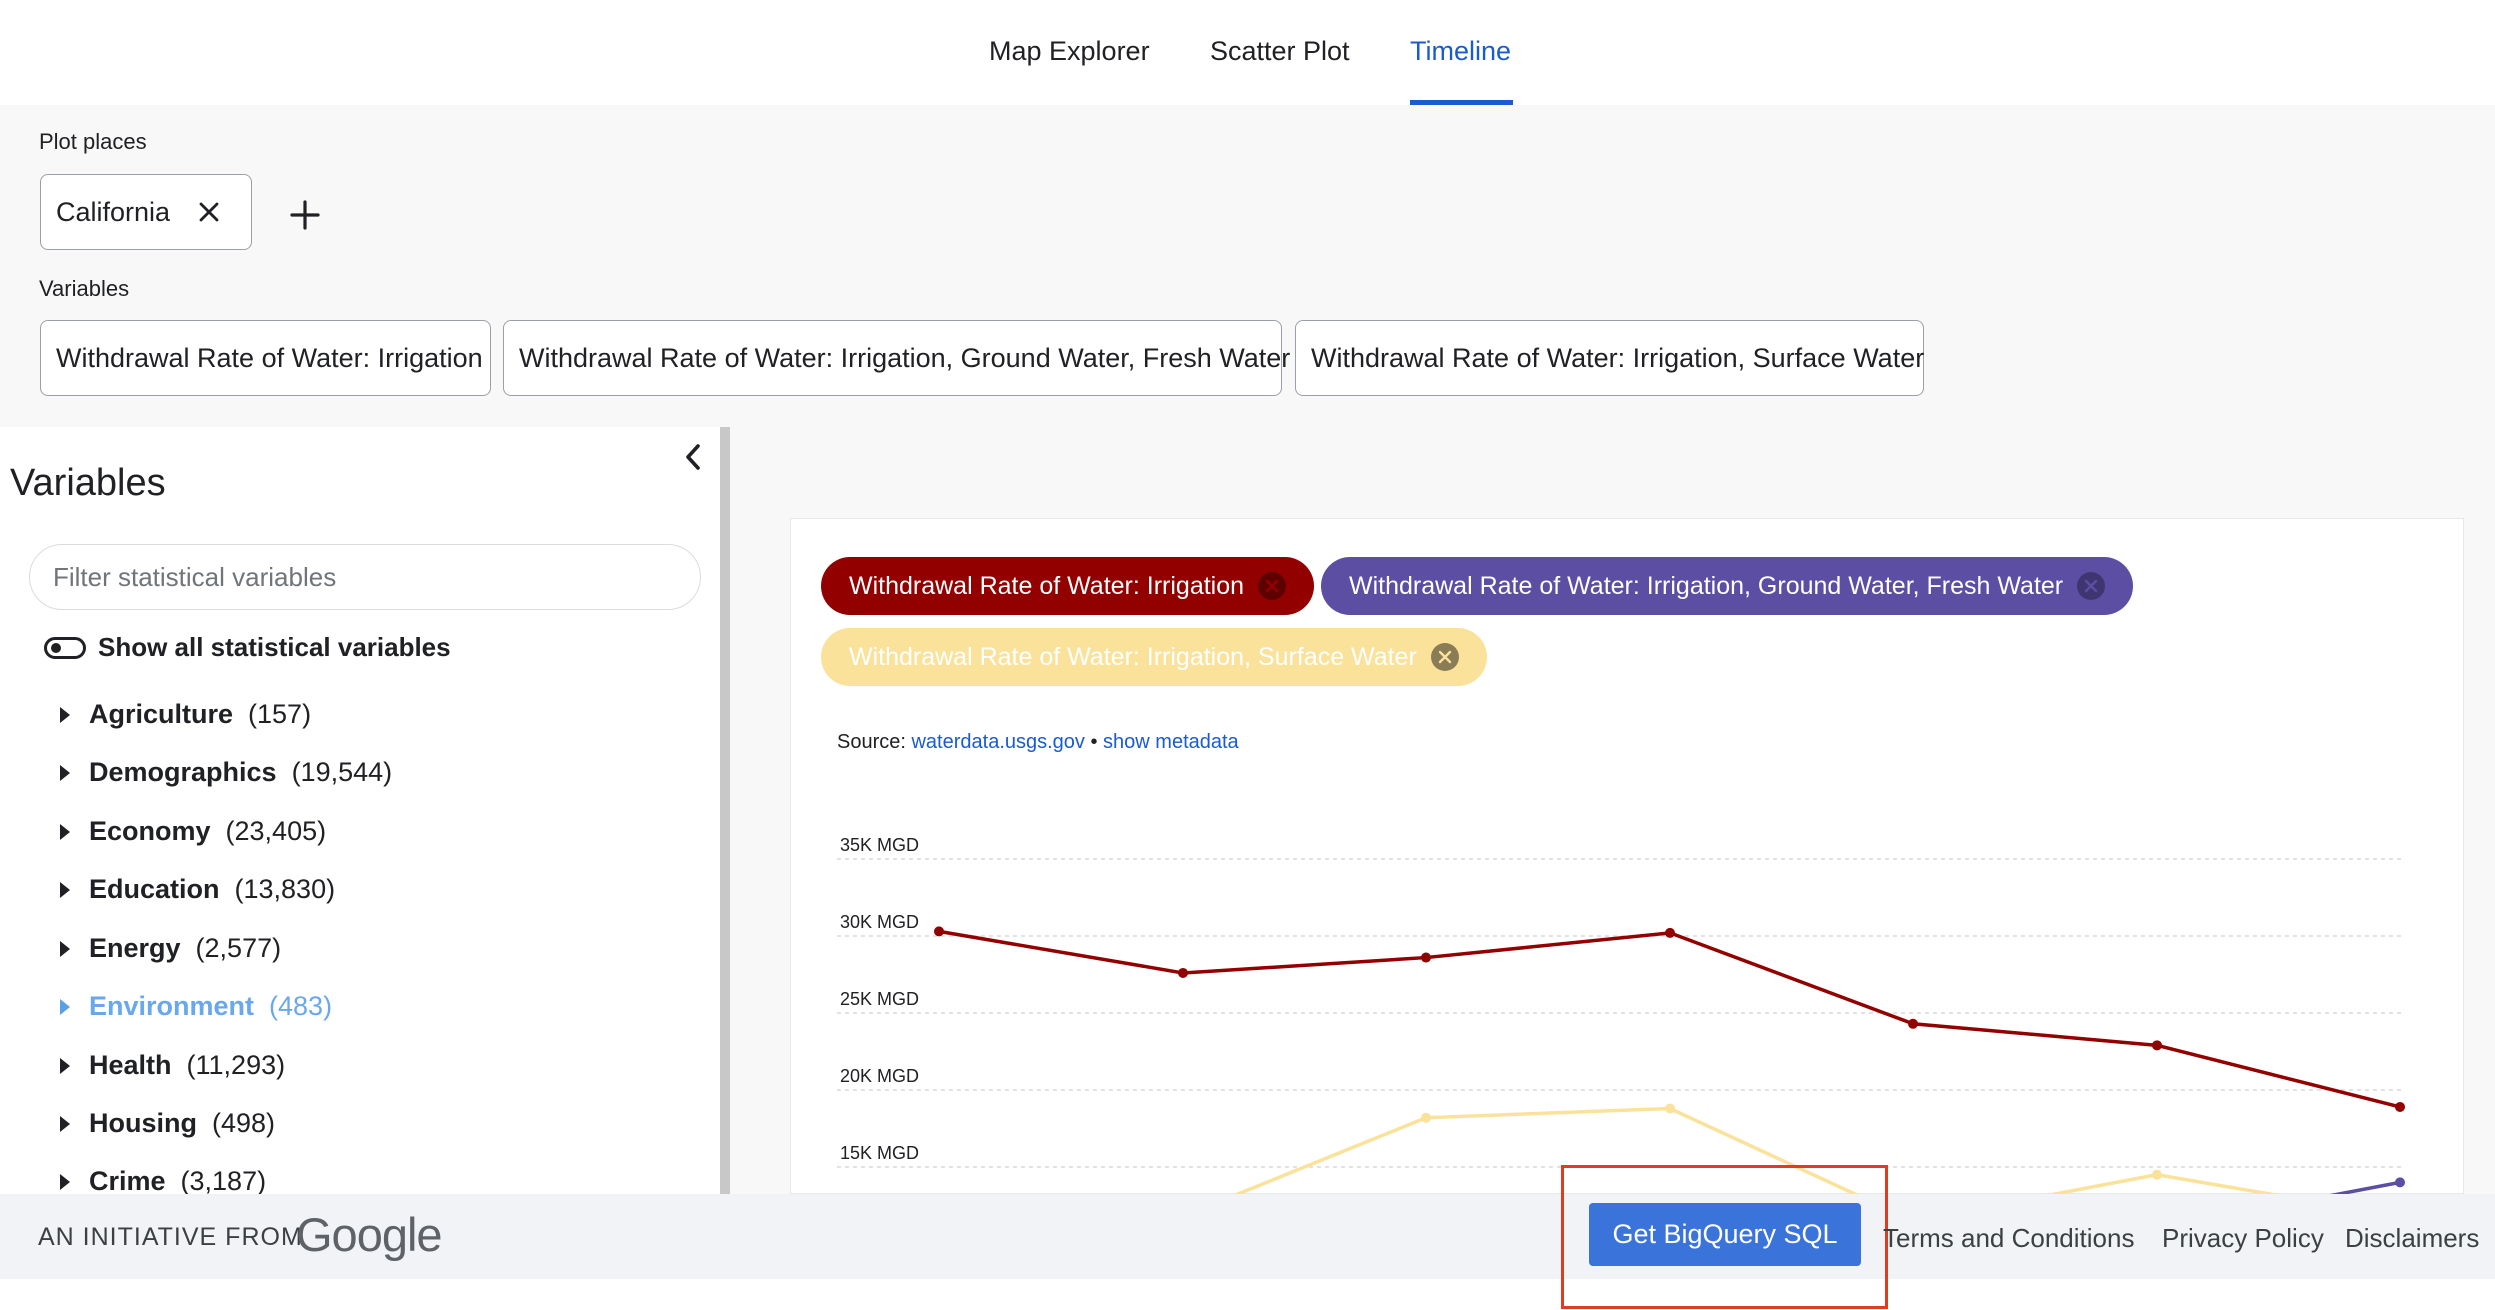 This screenshot has height=1310, width=2495. What do you see at coordinates (2243, 1238) in the screenshot?
I see `privacy-link: Privacy Policy` at bounding box center [2243, 1238].